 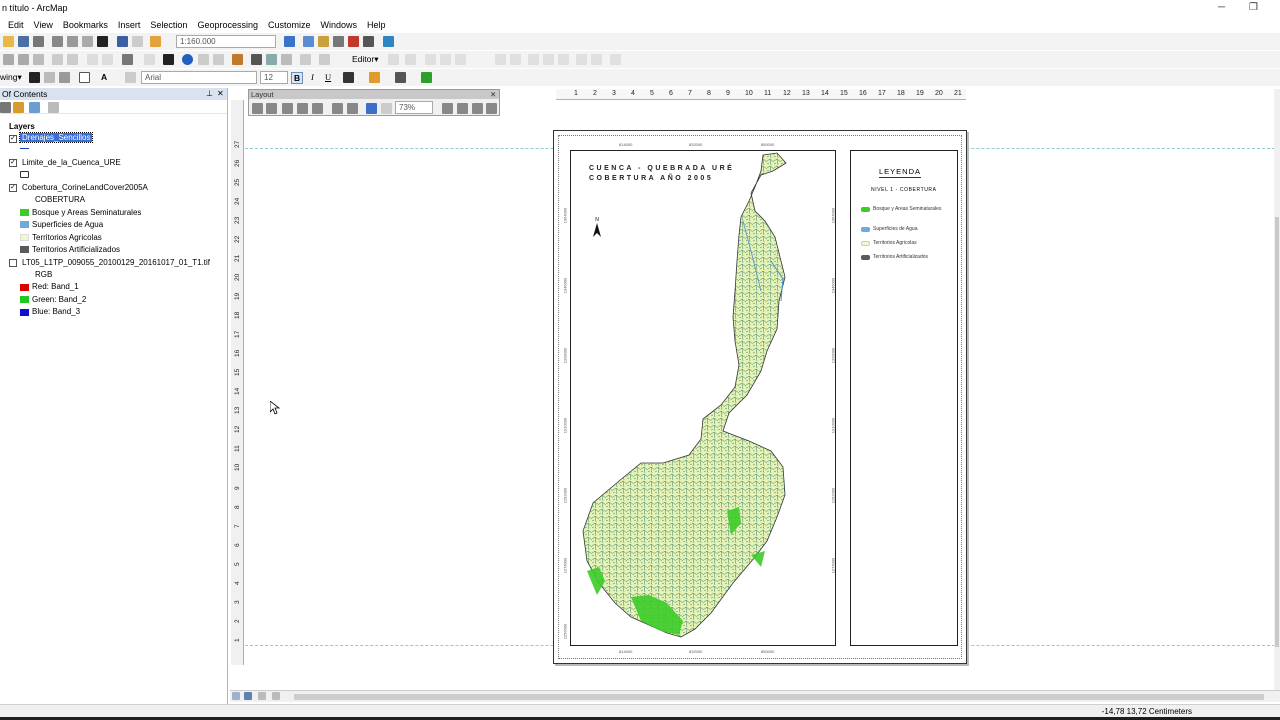 What do you see at coordinates (149, 59) in the screenshot?
I see `clear-selection-icon` at bounding box center [149, 59].